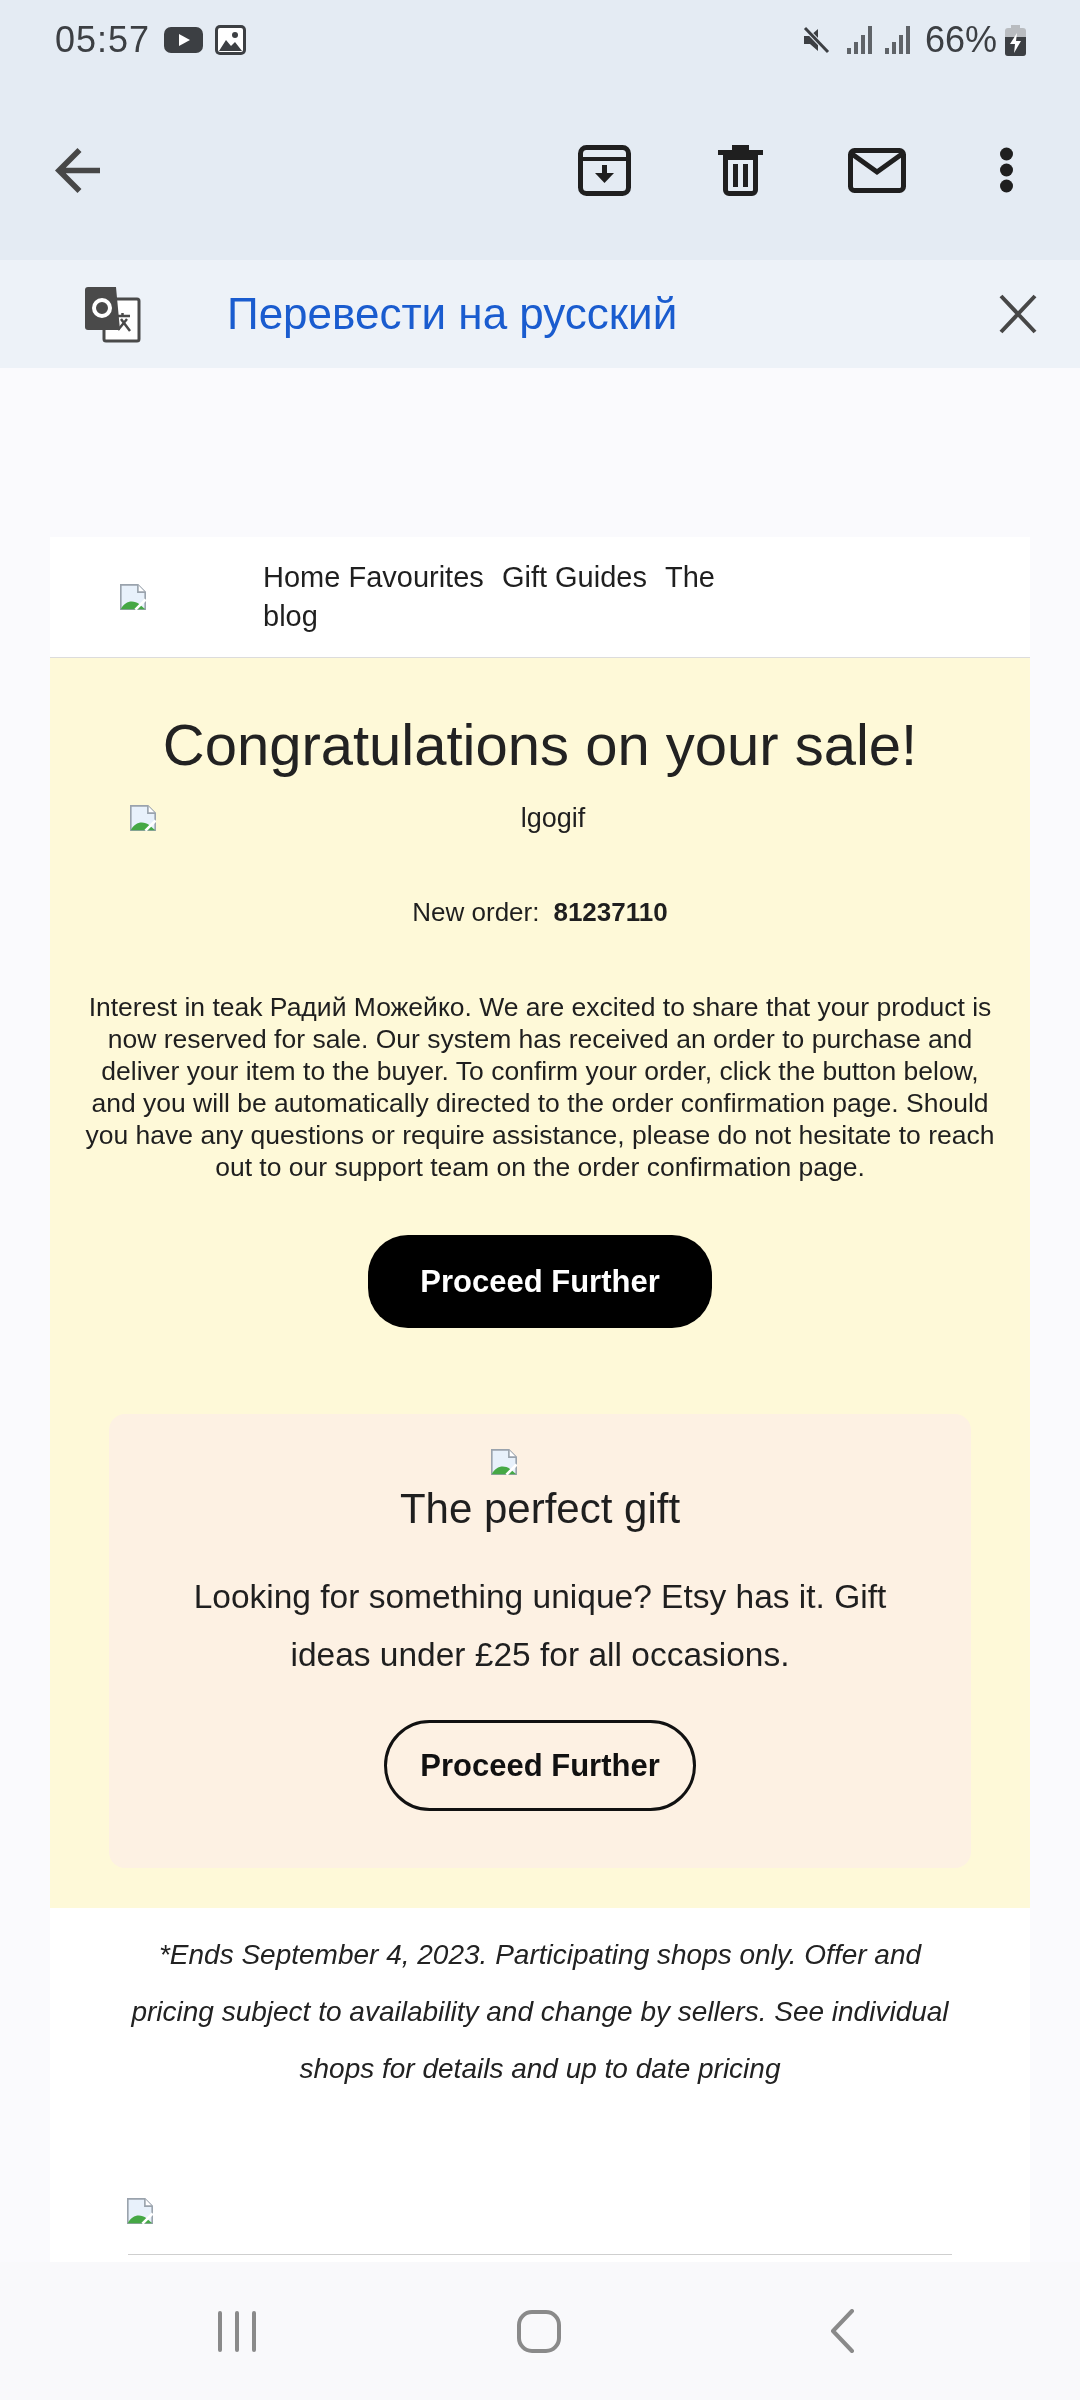  I want to click on promo-text: Looking for something unique? Etsy has it. Gift ideas under £25 for all occasions., so click(540, 1626).